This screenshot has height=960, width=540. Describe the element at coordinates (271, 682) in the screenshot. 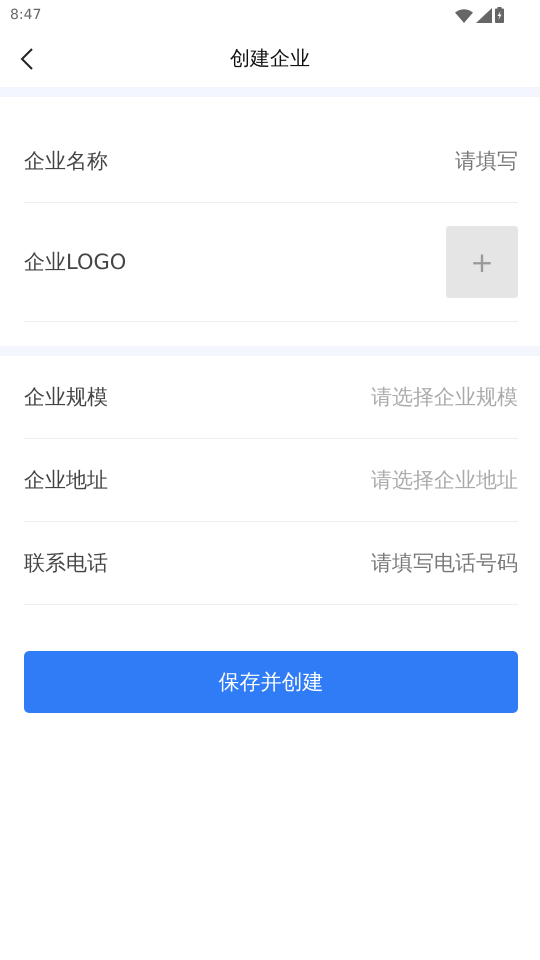

I see `save-button: 保存并创建` at that location.